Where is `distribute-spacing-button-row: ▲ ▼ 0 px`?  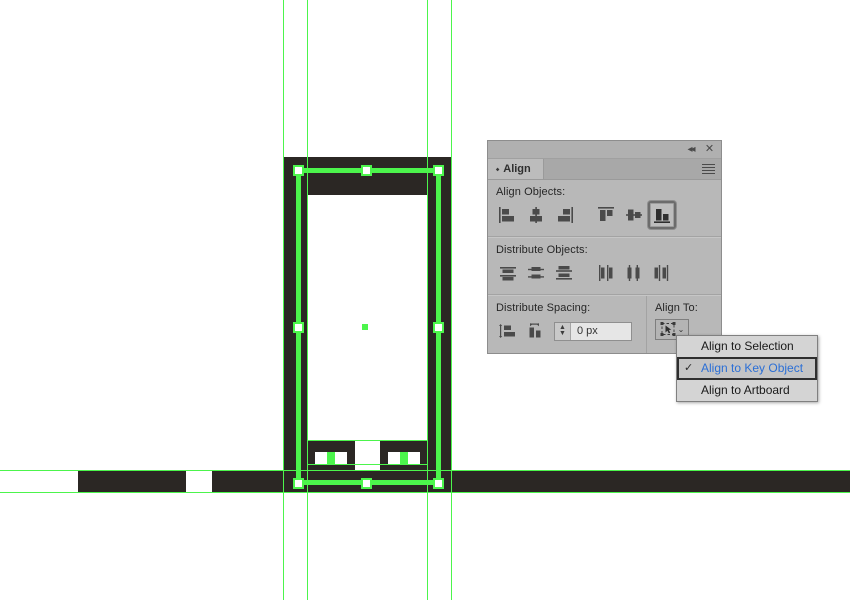
distribute-spacing-button-row: ▲ ▼ 0 px is located at coordinates (567, 335).